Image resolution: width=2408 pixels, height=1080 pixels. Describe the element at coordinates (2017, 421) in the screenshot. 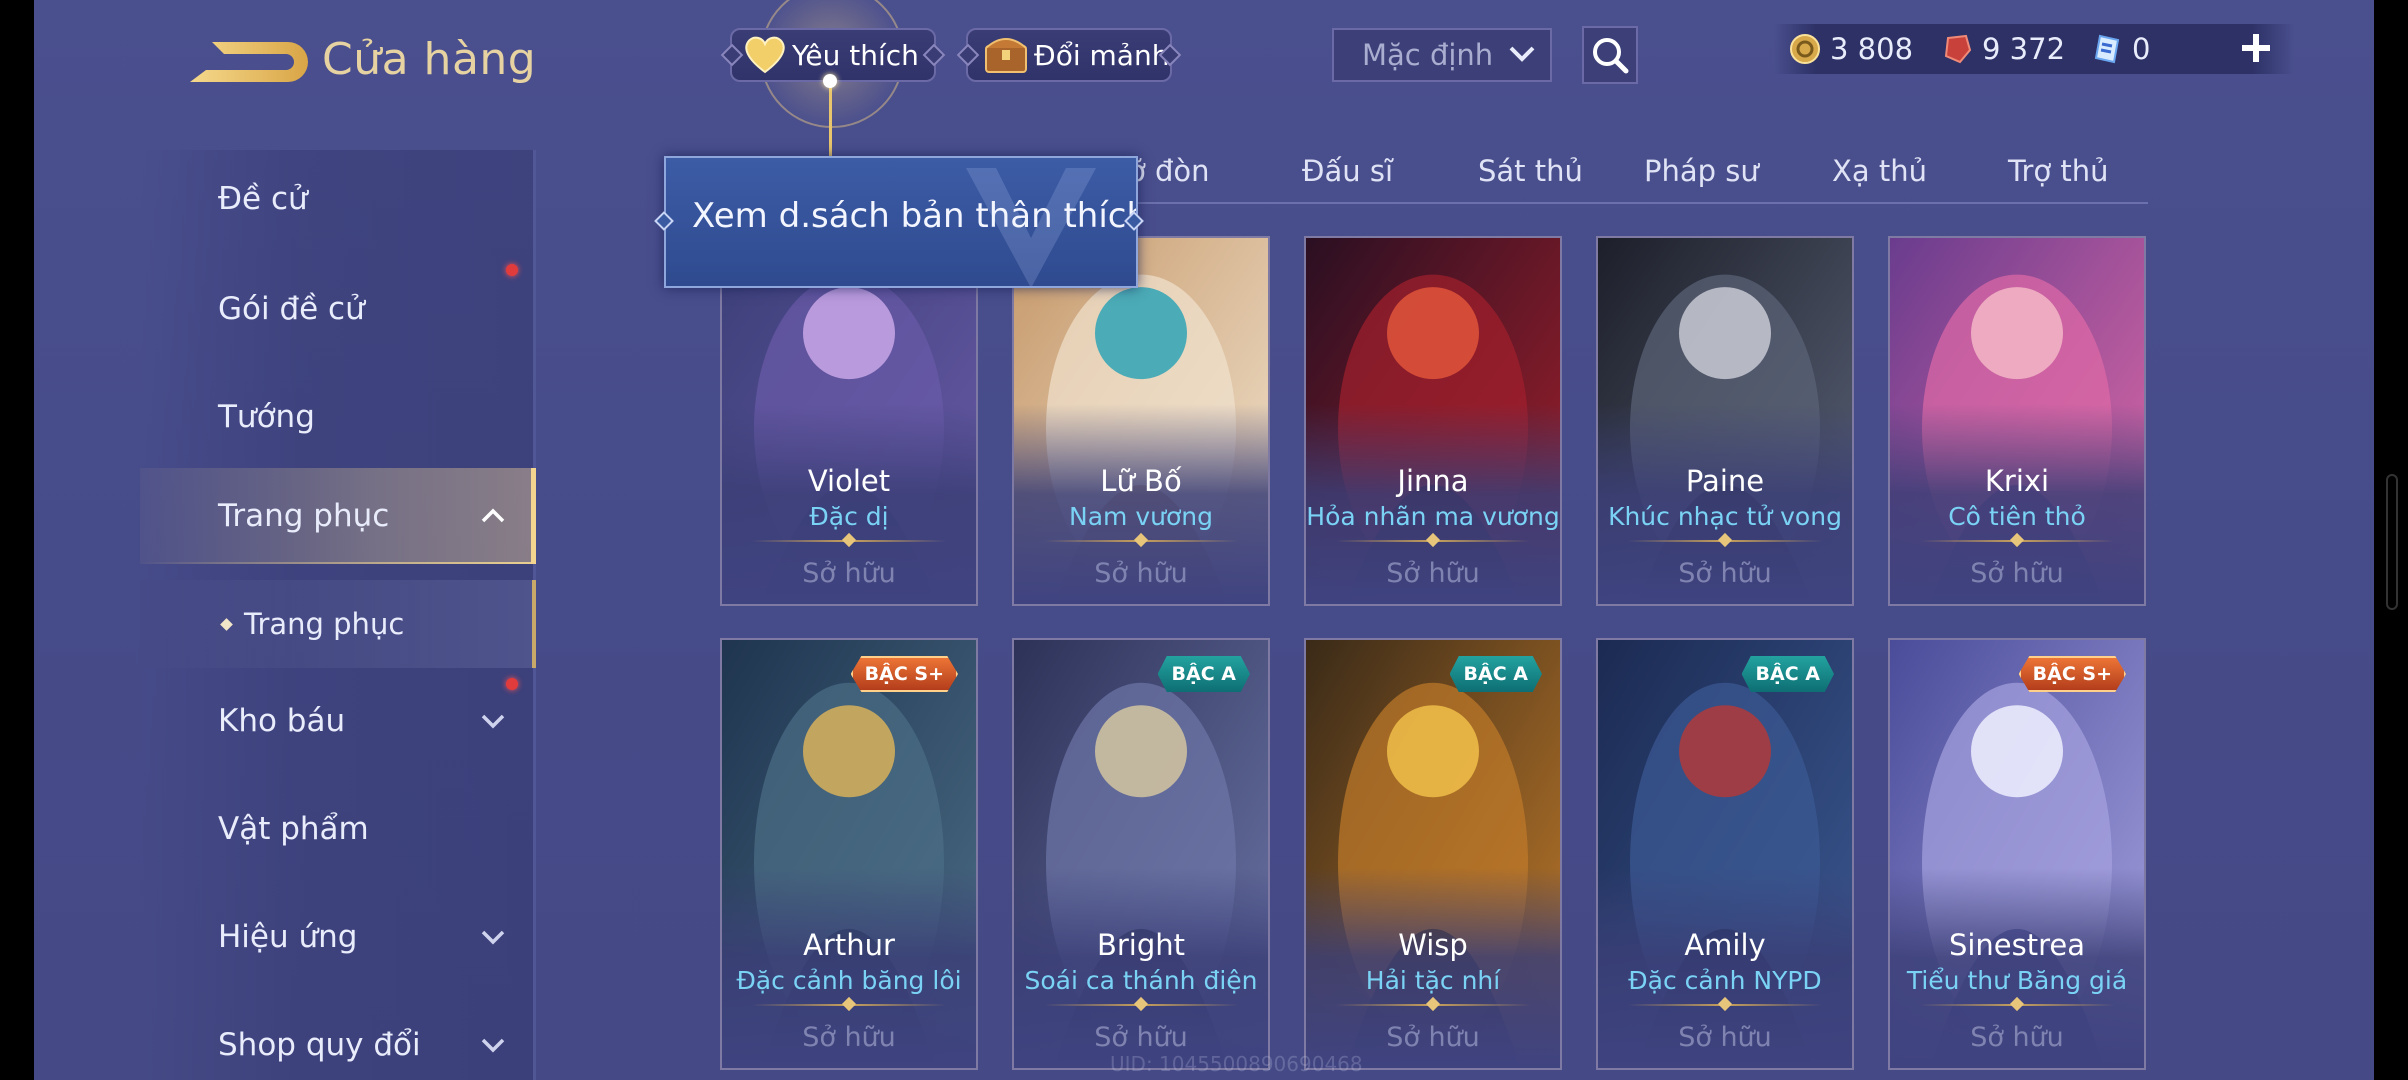

I see `skin-card: Krixi Cô tiên thỏ Sở hữu` at that location.